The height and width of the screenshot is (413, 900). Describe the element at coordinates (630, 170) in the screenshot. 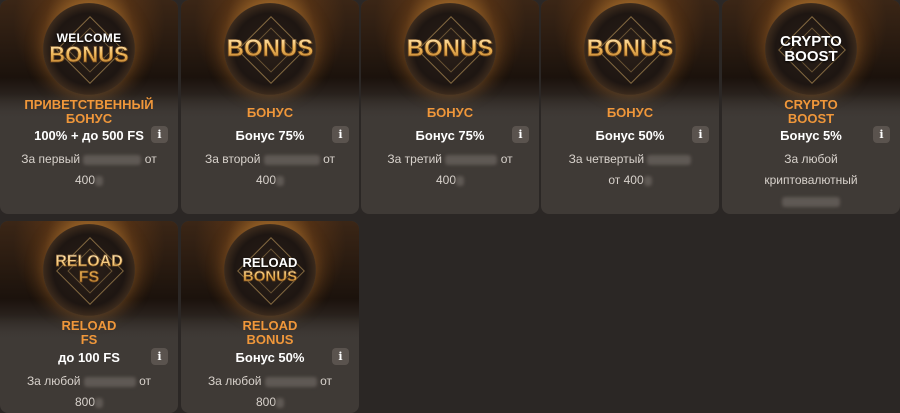

I see `card-description: За четвертый от 400` at that location.